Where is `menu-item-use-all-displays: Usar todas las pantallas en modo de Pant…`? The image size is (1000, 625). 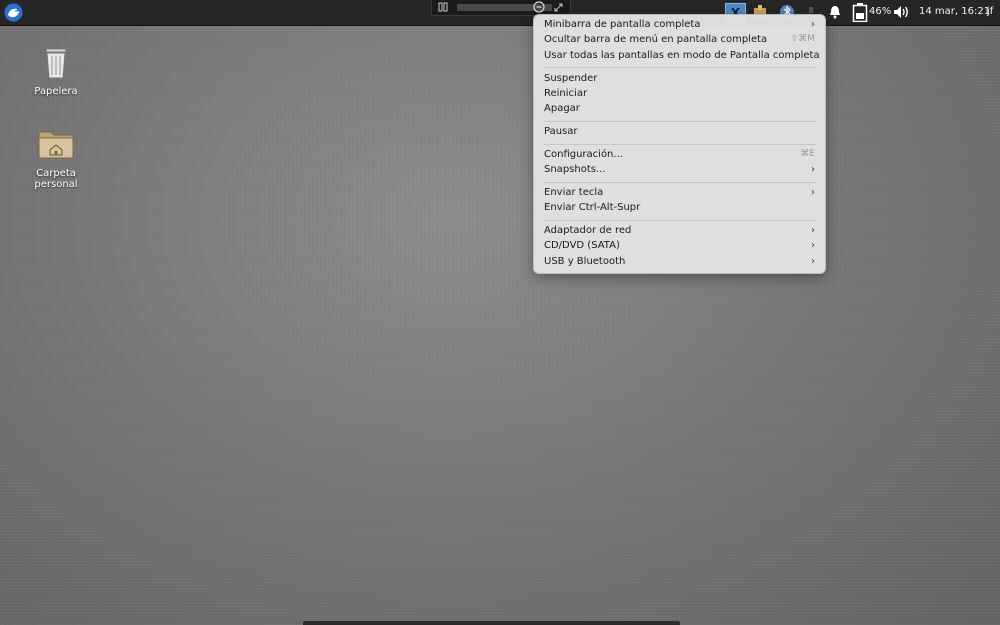
menu-item-use-all-displays: Usar todas las pantallas en modo de Pant… is located at coordinates (679, 56).